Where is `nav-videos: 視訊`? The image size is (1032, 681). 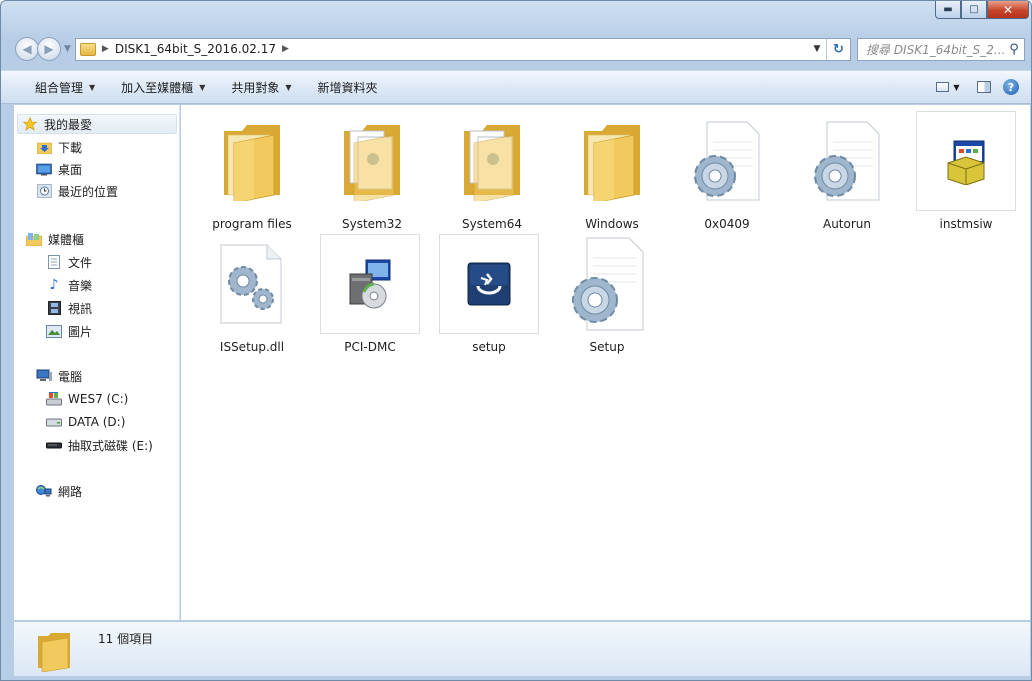
nav-videos: 視訊 is located at coordinates (69, 308).